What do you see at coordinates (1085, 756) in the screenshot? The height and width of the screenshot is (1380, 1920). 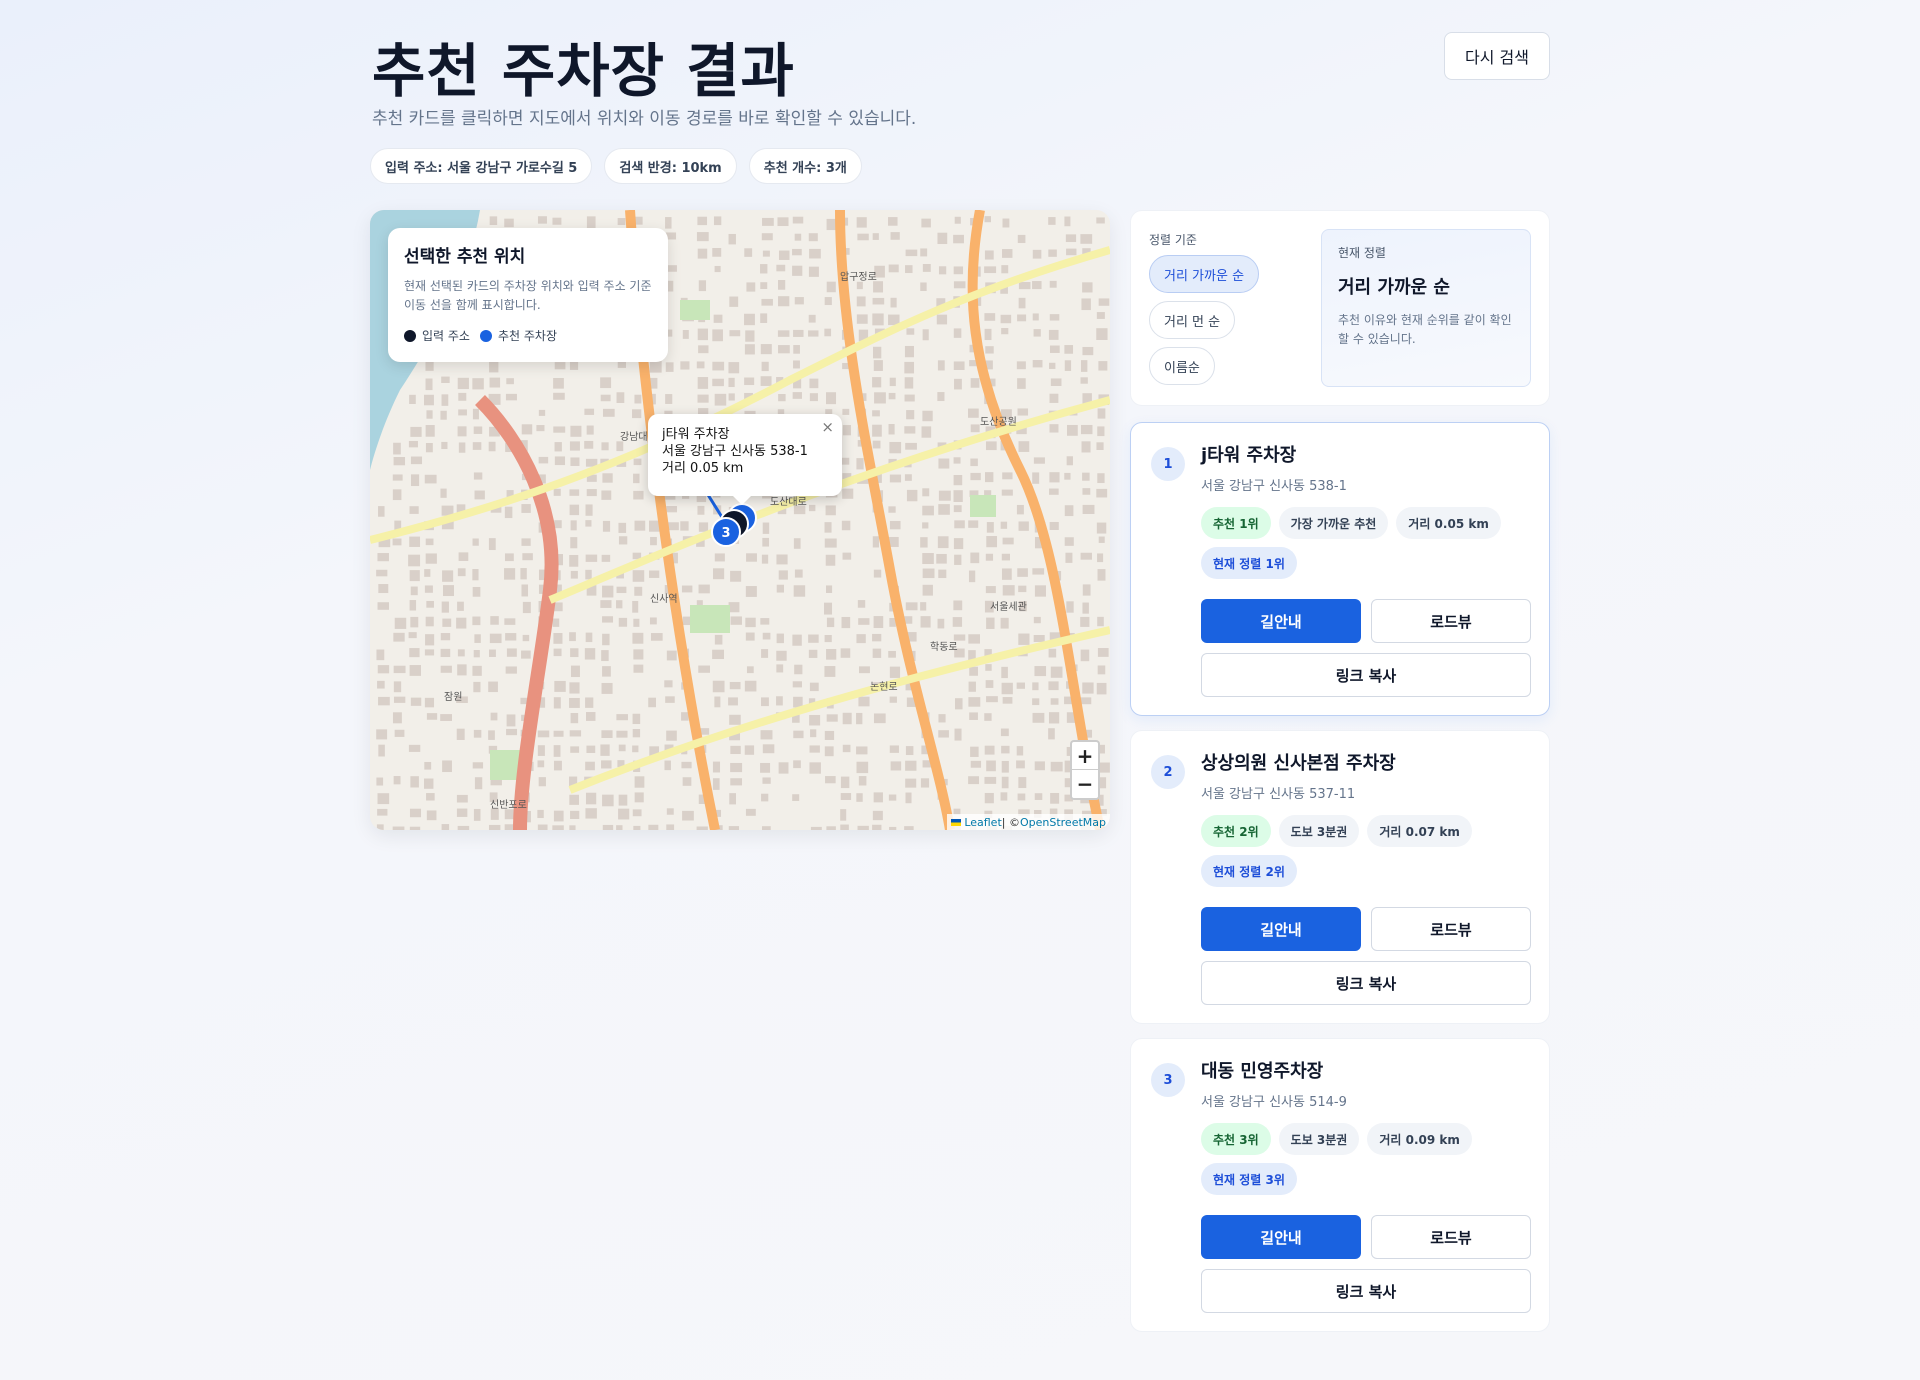 I see `zoom-in-button: +` at bounding box center [1085, 756].